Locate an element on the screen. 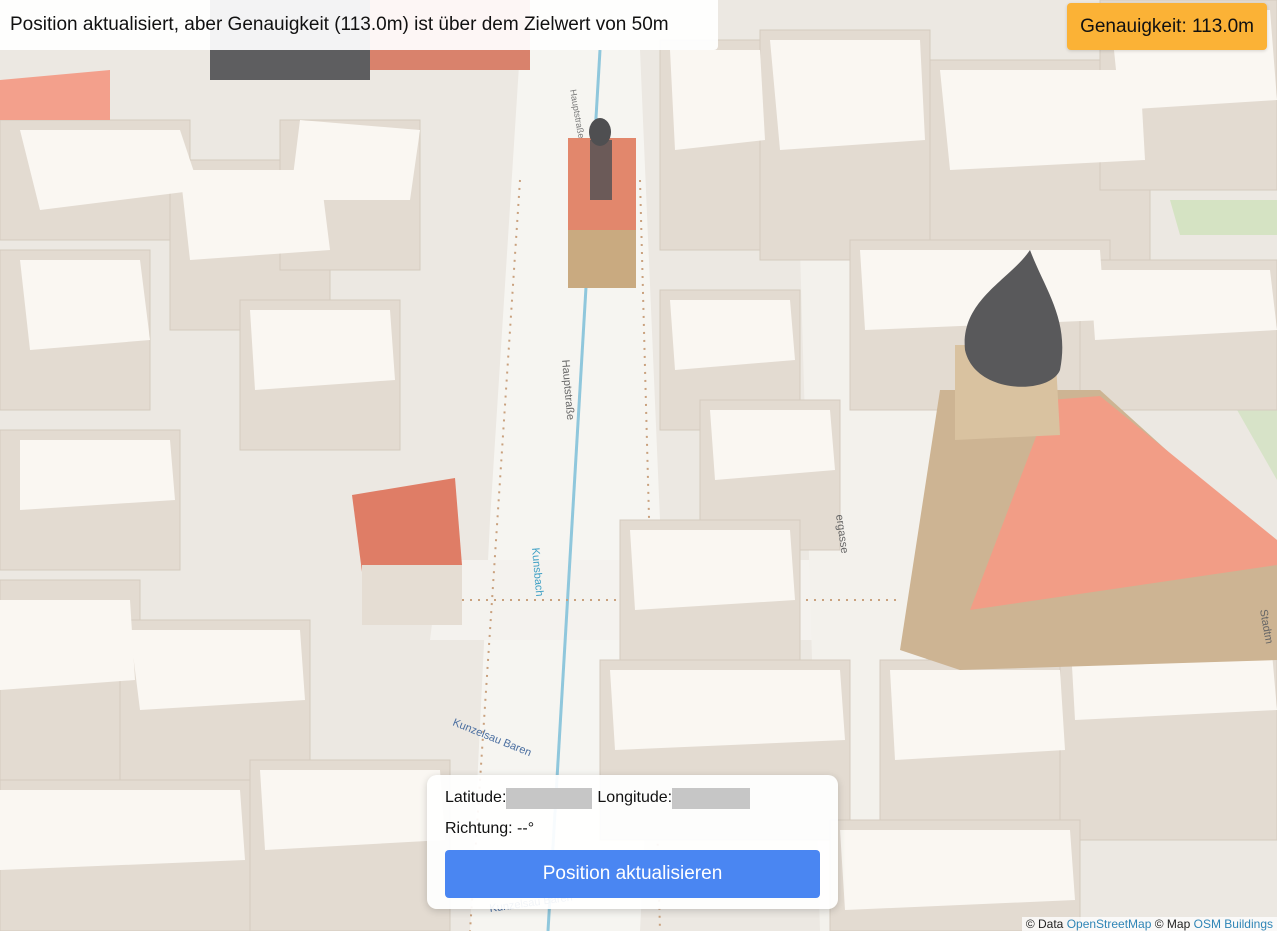 Image resolution: width=1277 pixels, height=931 pixels. attribution-middle: © Map is located at coordinates (1172, 924).